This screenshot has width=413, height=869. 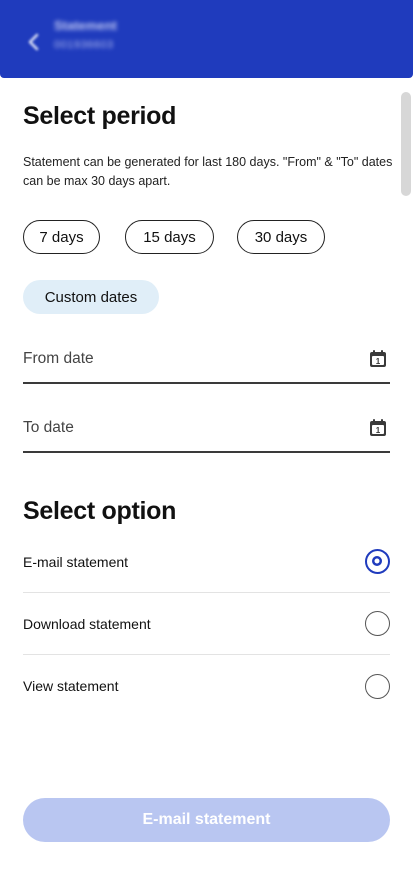 What do you see at coordinates (406, 144) in the screenshot?
I see `scrollbar` at bounding box center [406, 144].